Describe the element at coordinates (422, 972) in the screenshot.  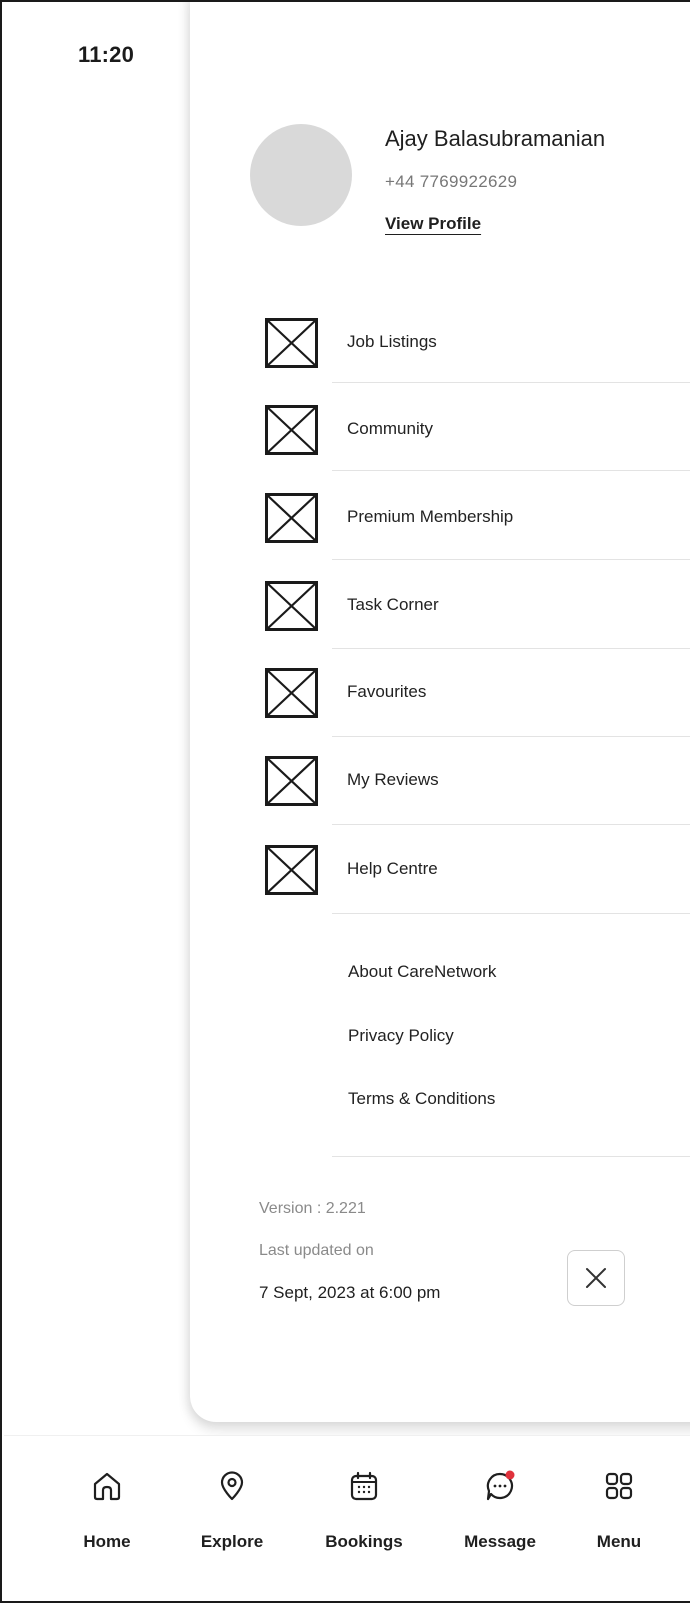
I see `about-link: About CareNetwork` at that location.